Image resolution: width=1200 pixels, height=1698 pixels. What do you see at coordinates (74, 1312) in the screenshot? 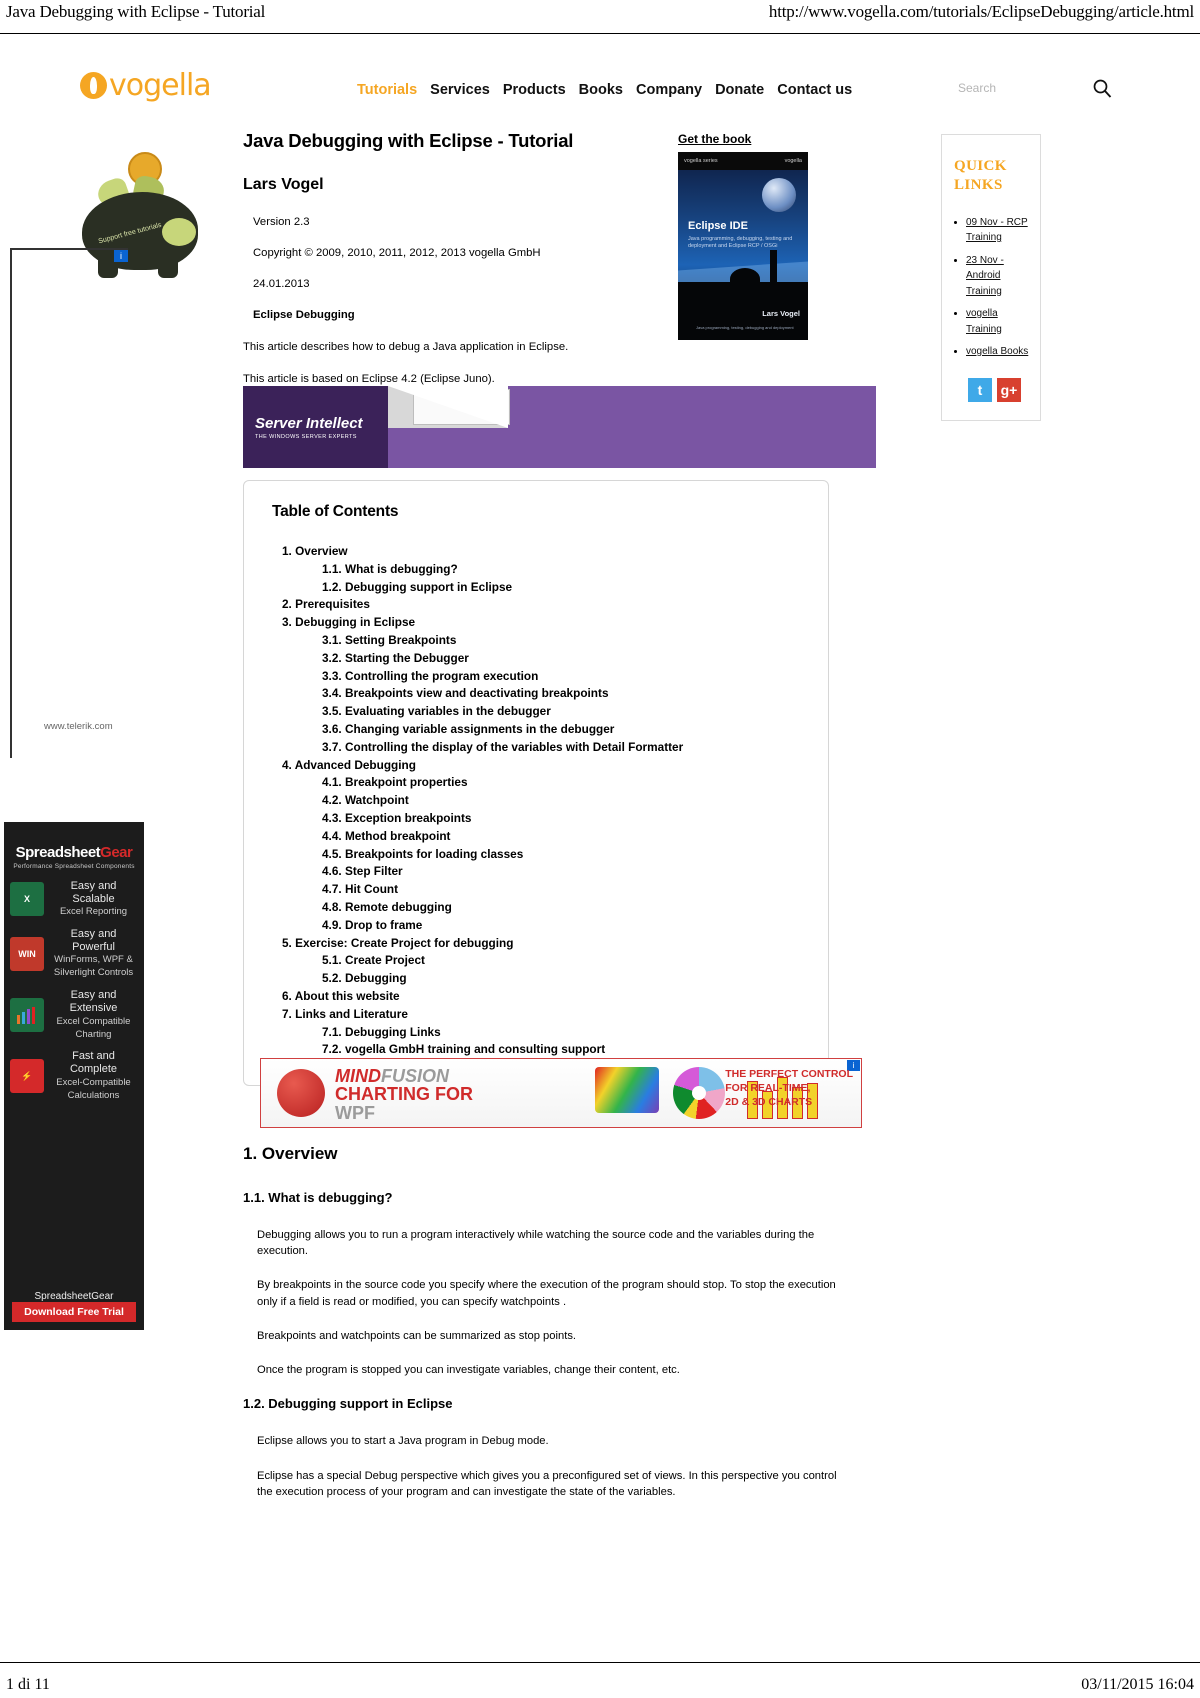
I see `ssg-download-button: Download Free Trial` at bounding box center [74, 1312].